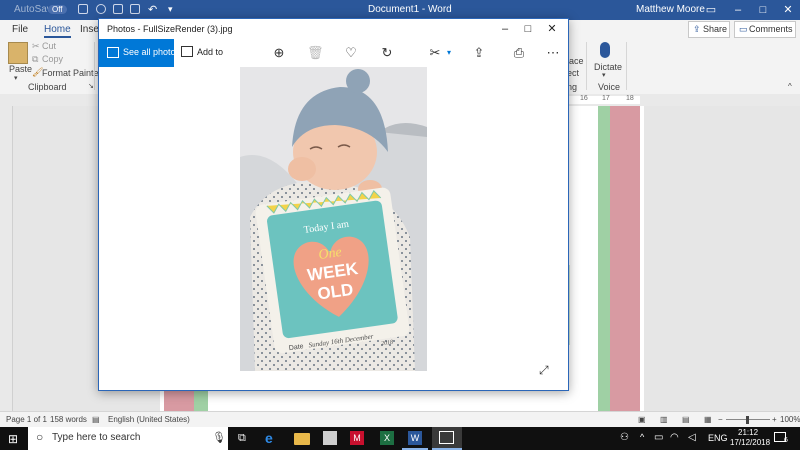 The height and width of the screenshot is (450, 800). What do you see at coordinates (273, 438) in the screenshot?
I see `edge-icon: e` at bounding box center [273, 438].